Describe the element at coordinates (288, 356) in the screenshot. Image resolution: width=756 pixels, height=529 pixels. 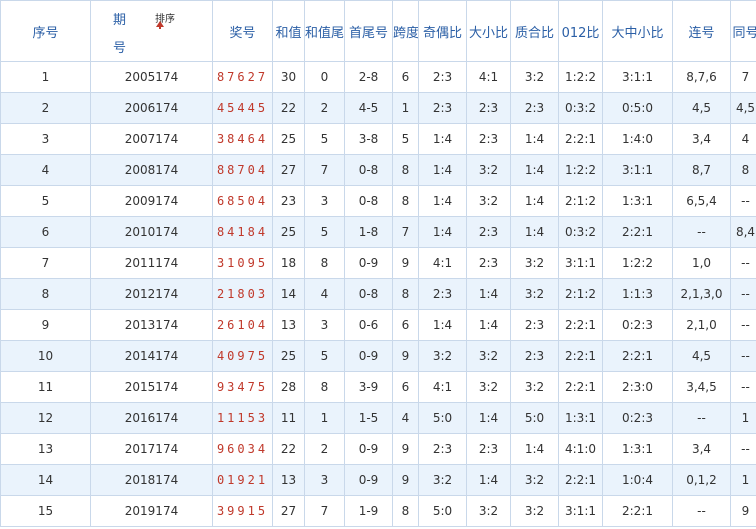
I see `cell-sum: 25` at that location.